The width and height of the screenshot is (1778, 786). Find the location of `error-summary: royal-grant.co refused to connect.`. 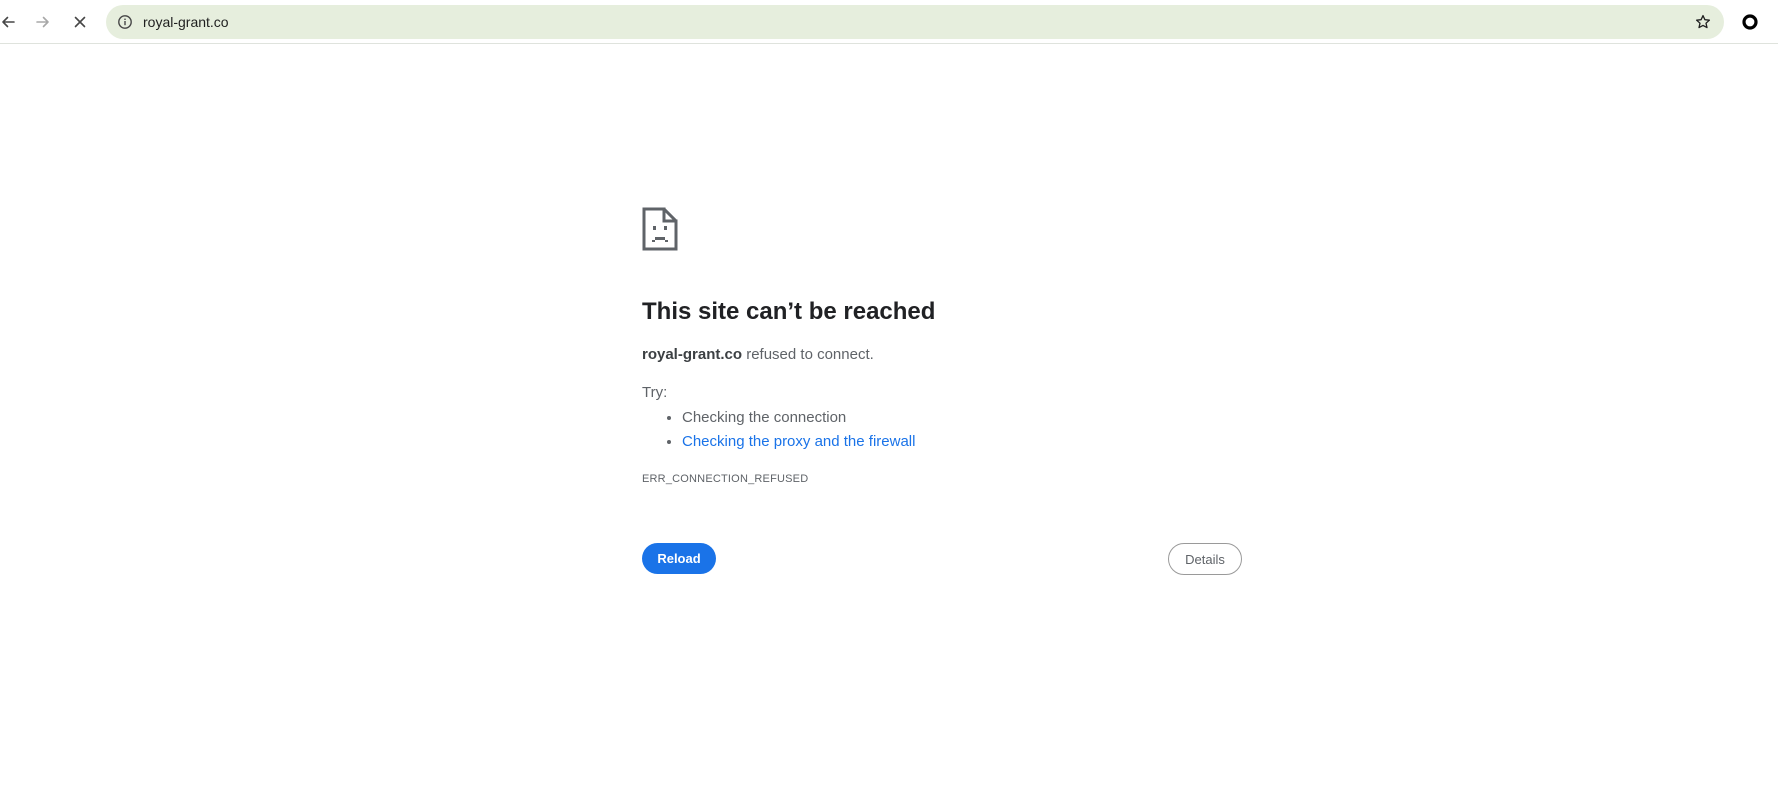

error-summary: royal-grant.co refused to connect. is located at coordinates (758, 355).